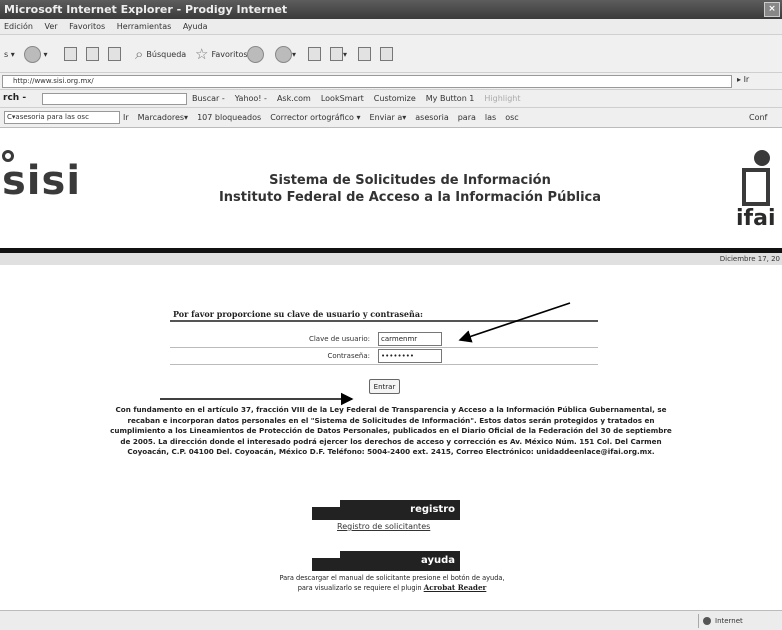 Image resolution: width=782 pixels, height=630 pixels. Describe the element at coordinates (163, 117) in the screenshot. I see `links-toolbar-marcadores: Marcadores▾` at that location.